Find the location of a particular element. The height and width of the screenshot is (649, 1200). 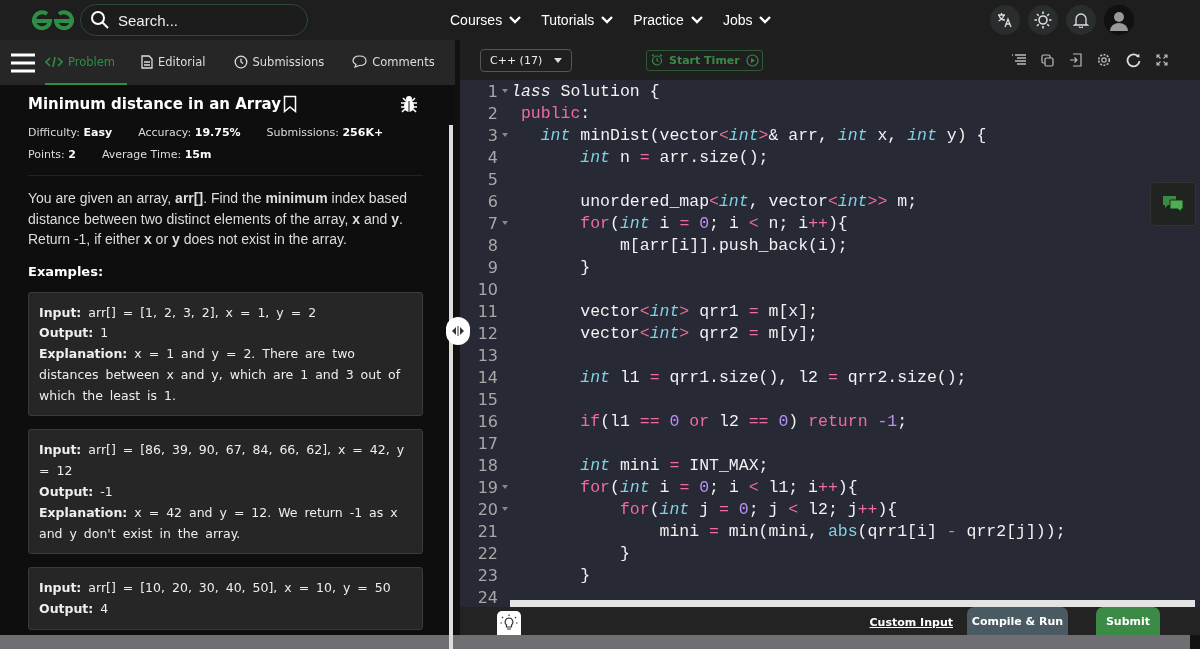

bell-icon is located at coordinates (1081, 20).